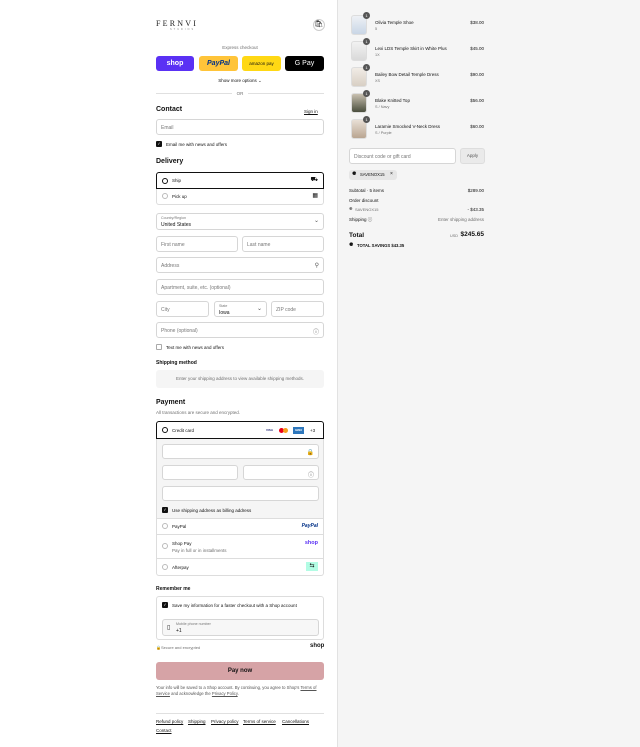 Image resolution: width=640 pixels, height=747 pixels. I want to click on email-placeholder: Email, so click(167, 128).